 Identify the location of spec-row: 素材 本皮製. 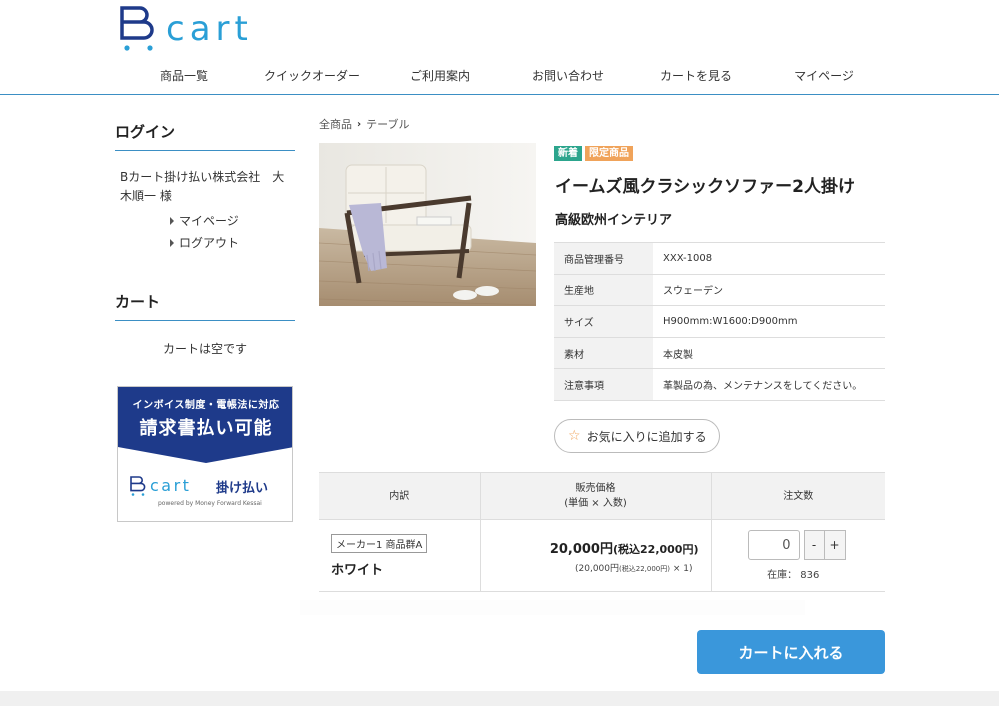
(719, 353).